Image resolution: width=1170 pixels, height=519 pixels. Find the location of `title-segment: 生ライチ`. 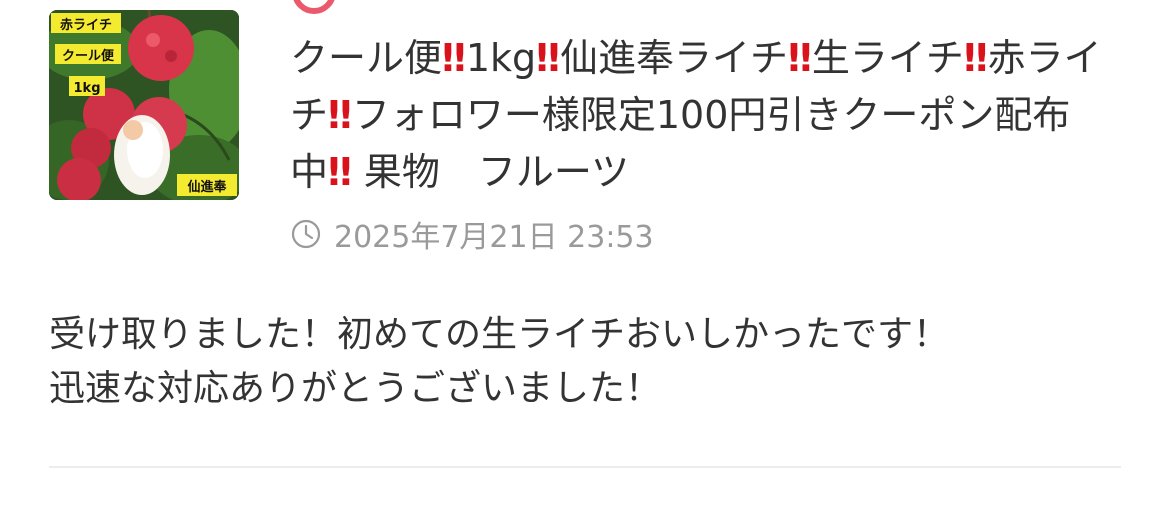

title-segment: 生ライチ is located at coordinates (887, 58).